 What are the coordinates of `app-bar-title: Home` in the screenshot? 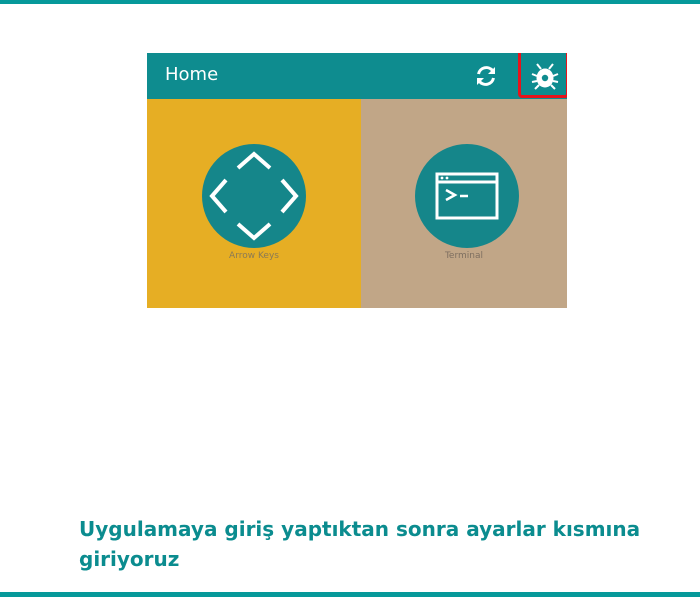 It's located at (192, 74).